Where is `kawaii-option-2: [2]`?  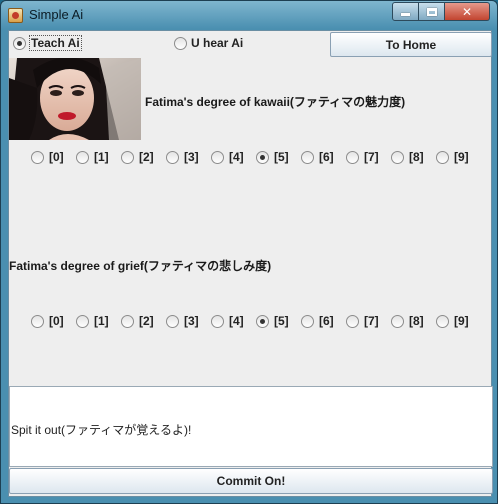
kawaii-option-2: [2] is located at coordinates (137, 157).